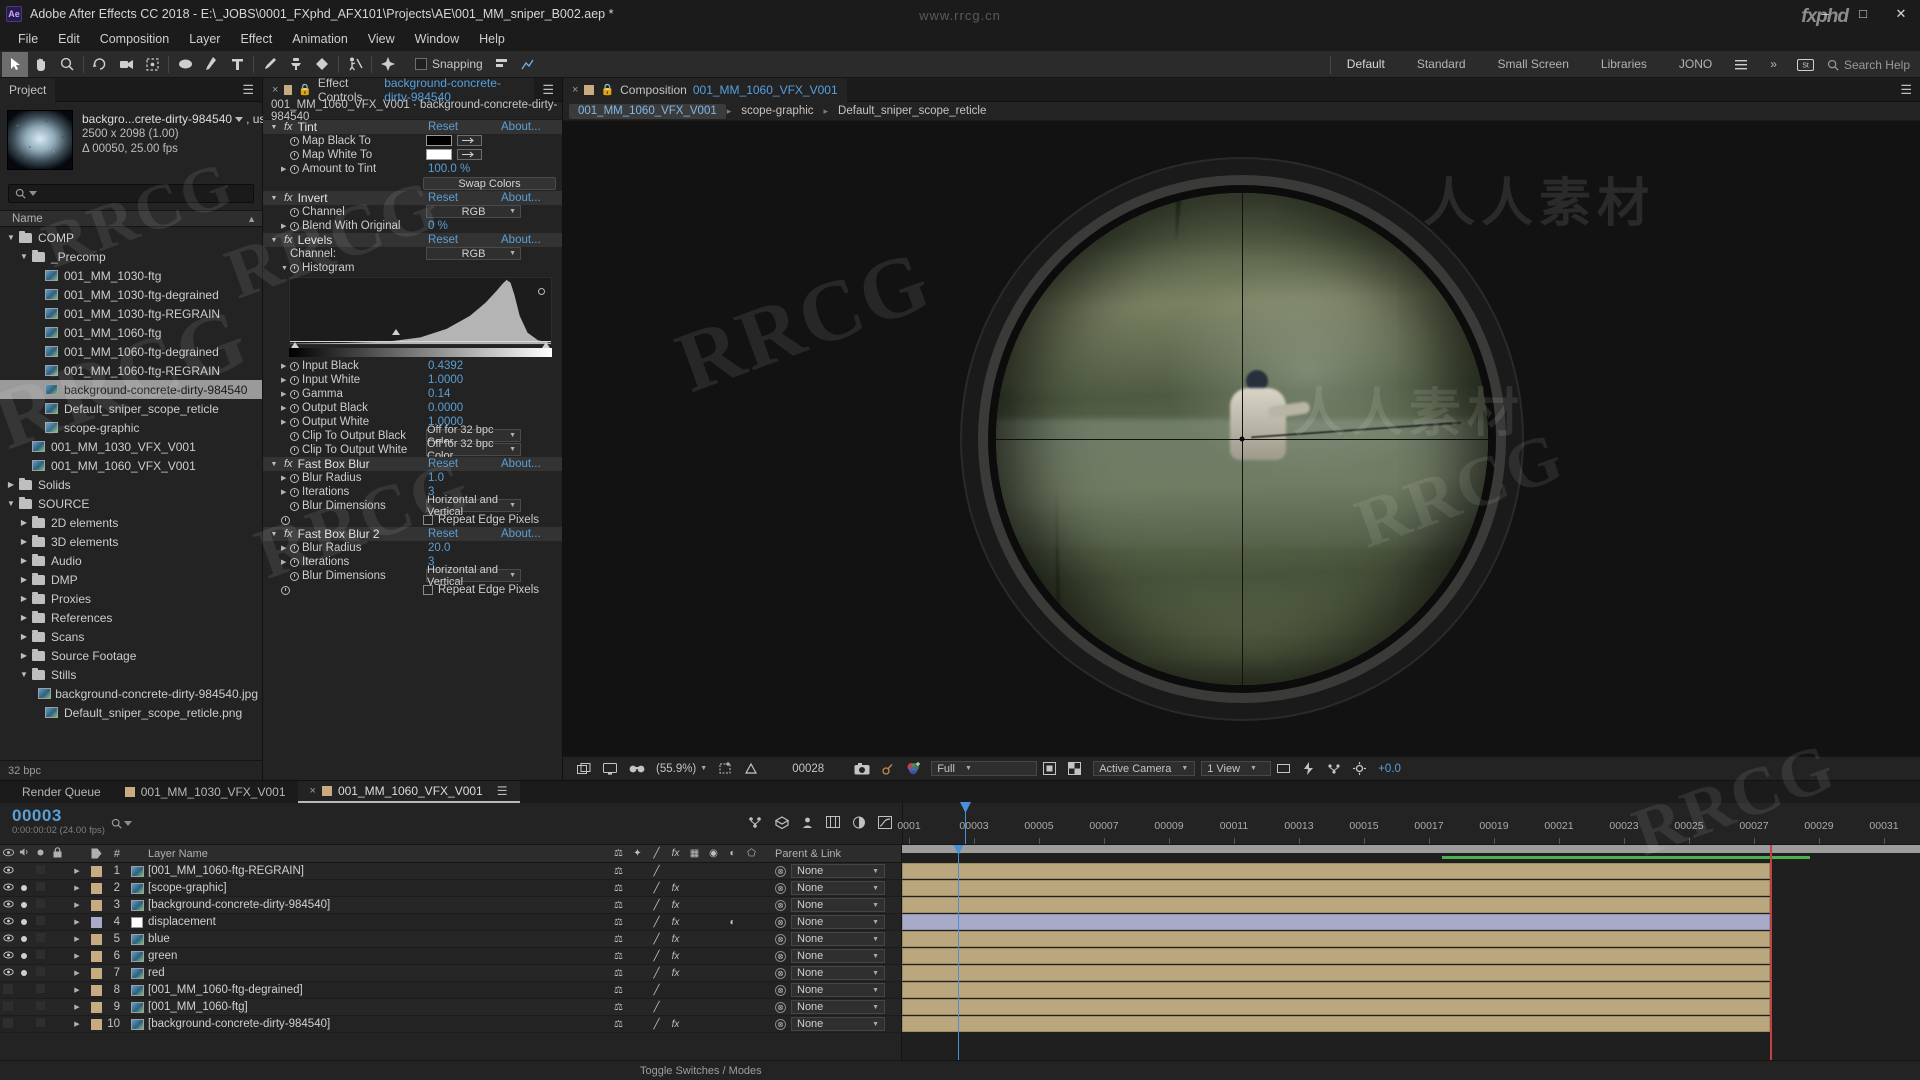  Describe the element at coordinates (690, 1007) in the screenshot. I see `layer-switches: ⚖ ╱` at that location.